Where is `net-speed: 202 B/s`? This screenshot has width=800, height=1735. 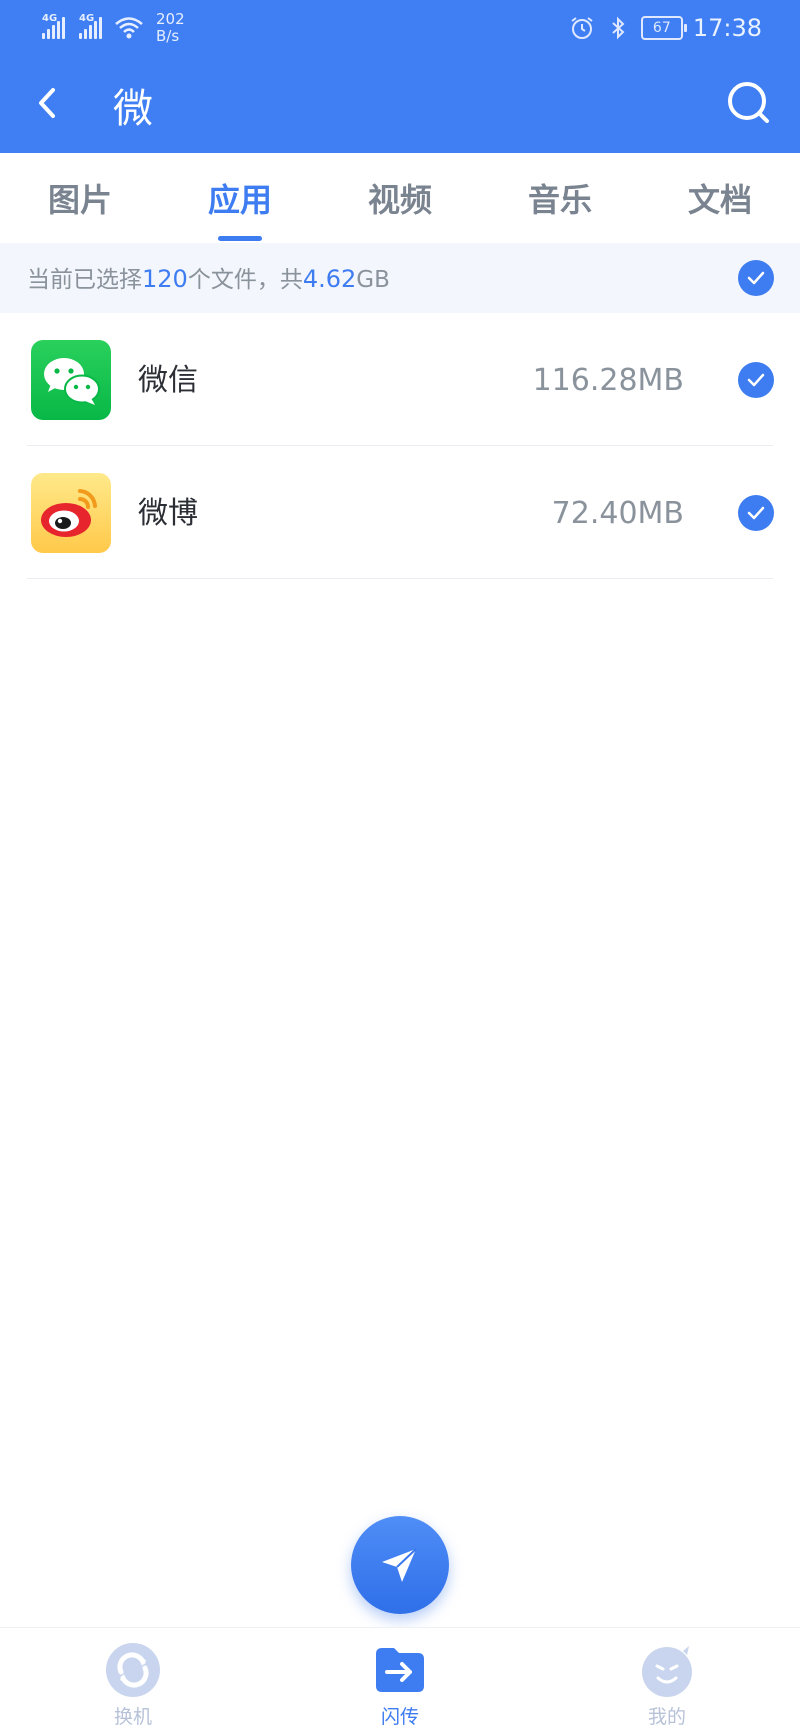 net-speed: 202 B/s is located at coordinates (170, 28).